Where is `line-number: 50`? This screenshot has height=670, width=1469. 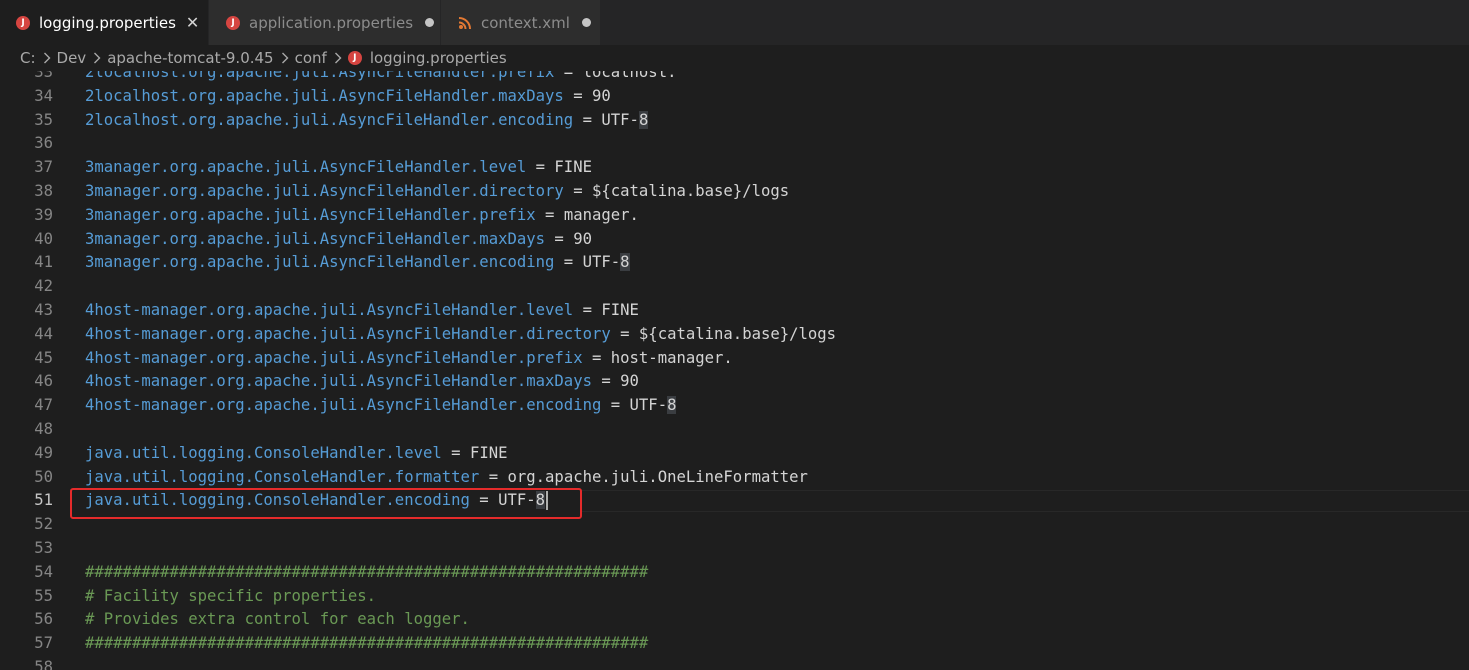
line-number: 50 is located at coordinates (43, 476).